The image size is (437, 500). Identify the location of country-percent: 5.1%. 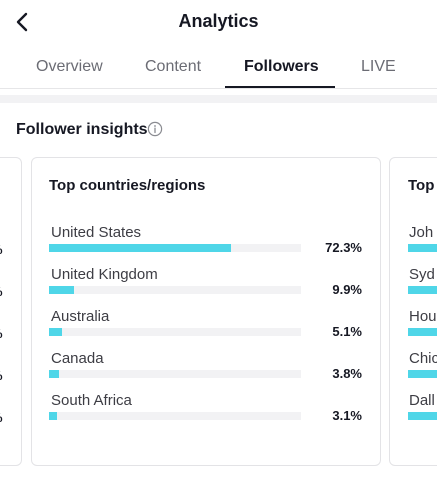
(347, 331).